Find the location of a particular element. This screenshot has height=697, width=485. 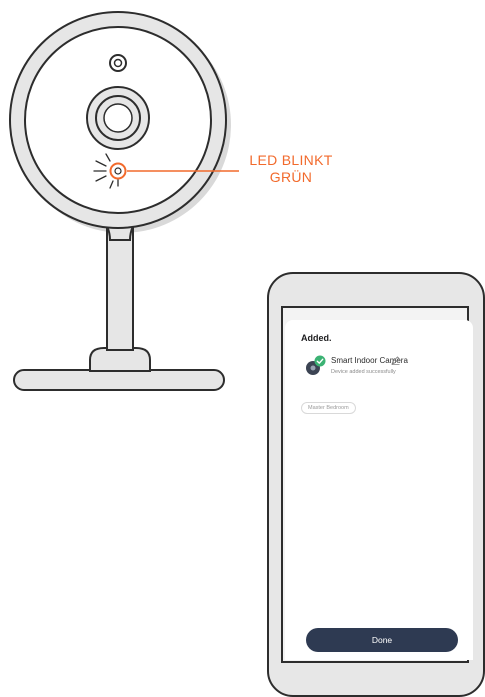

room-chip: Master Bedroom is located at coordinates (328, 408).